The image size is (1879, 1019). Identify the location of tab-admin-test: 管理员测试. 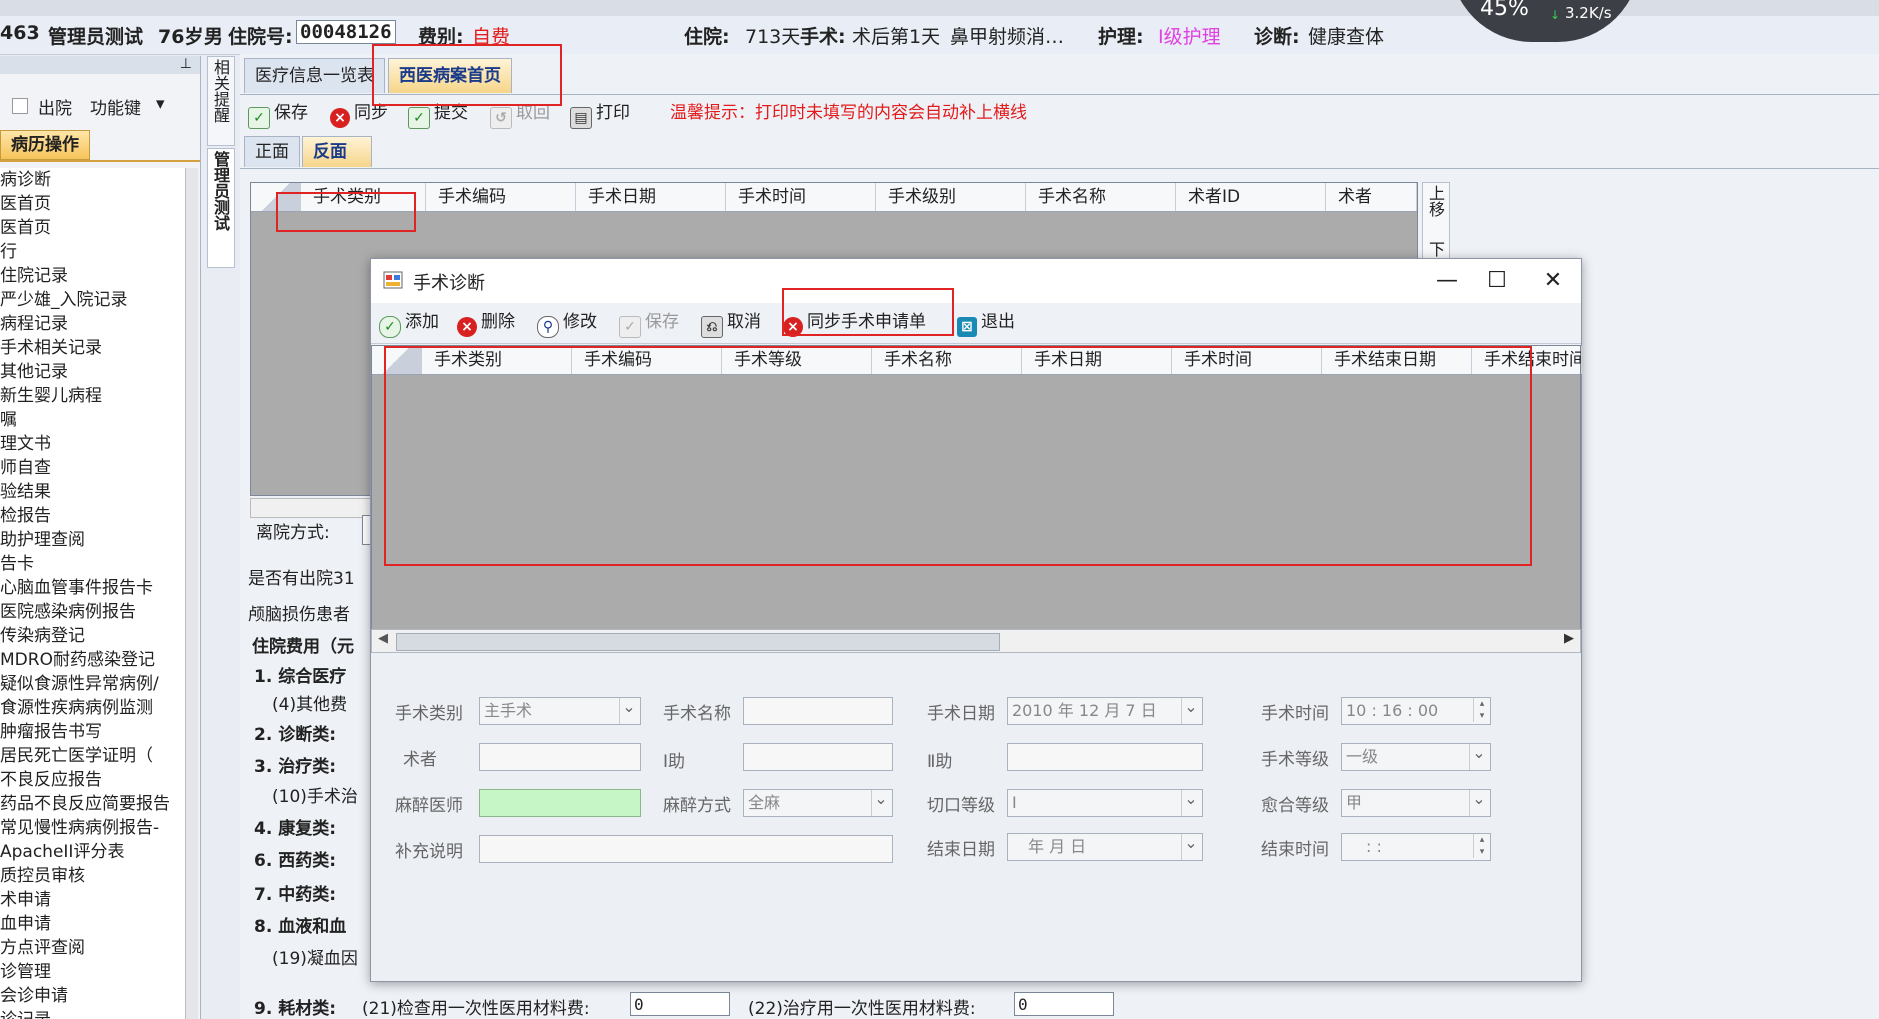
(221, 208).